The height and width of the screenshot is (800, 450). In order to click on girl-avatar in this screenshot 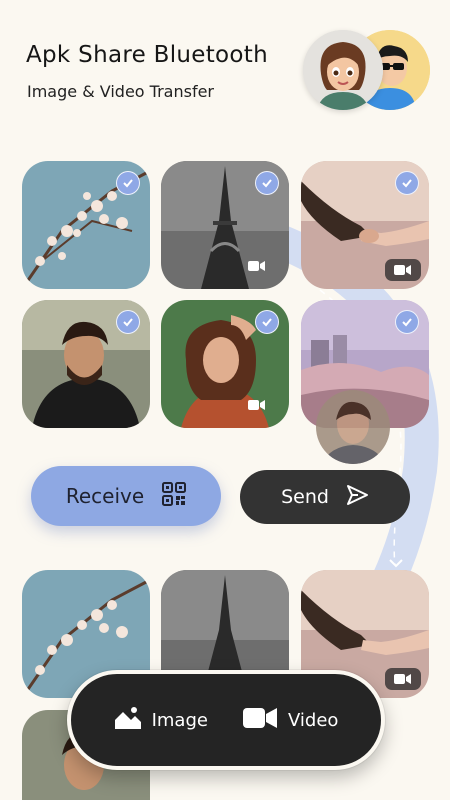, I will do `click(343, 70)`.